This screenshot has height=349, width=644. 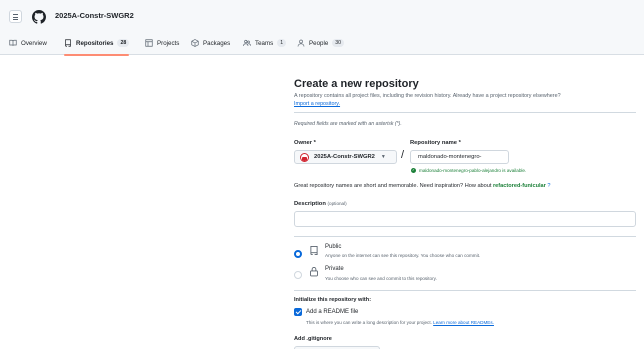 I want to click on suggested-name-link: refactored-funicular, so click(x=519, y=186).